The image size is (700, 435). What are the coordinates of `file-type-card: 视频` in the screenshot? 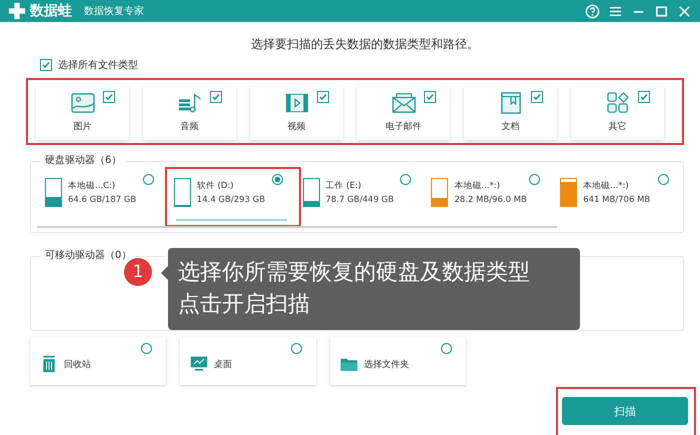 It's located at (296, 113).